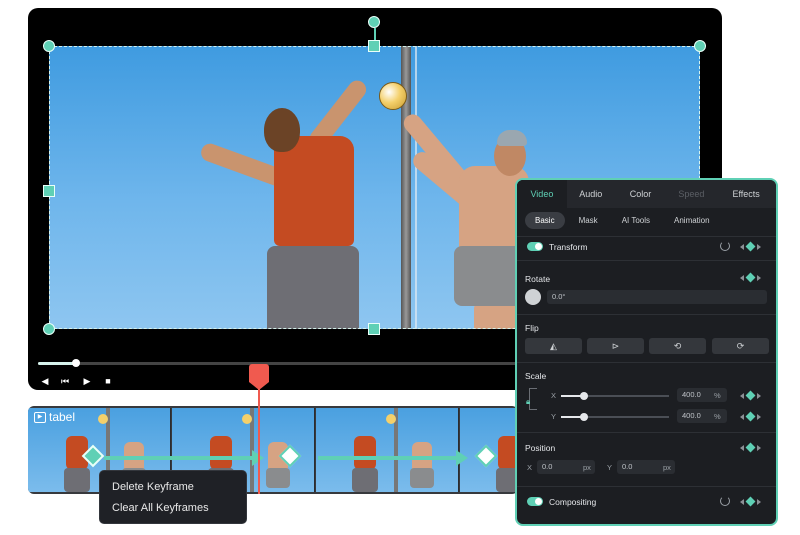 The width and height of the screenshot is (800, 535). I want to click on subtab-basic: Basic, so click(545, 220).